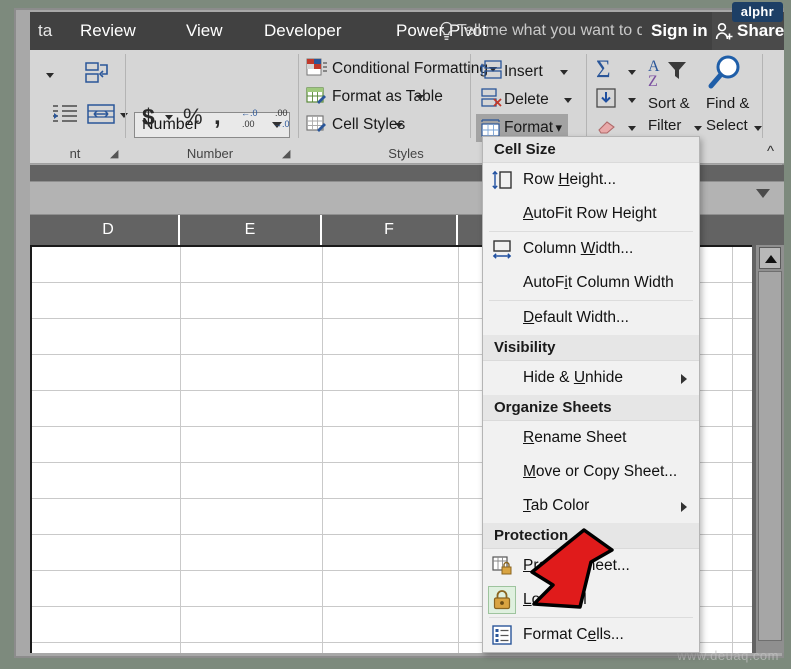 This screenshot has width=791, height=669. Describe the element at coordinates (549, 31) in the screenshot. I see `tell-me-search: Tell me what you want to do` at that location.